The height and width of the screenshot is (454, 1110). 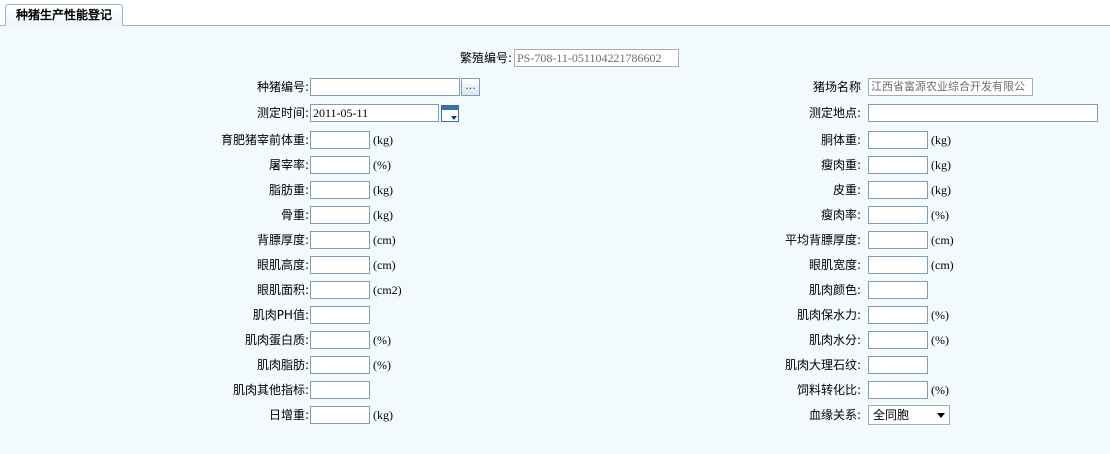 I want to click on pig-no-label: 种猪编号:, so click(x=282, y=87).